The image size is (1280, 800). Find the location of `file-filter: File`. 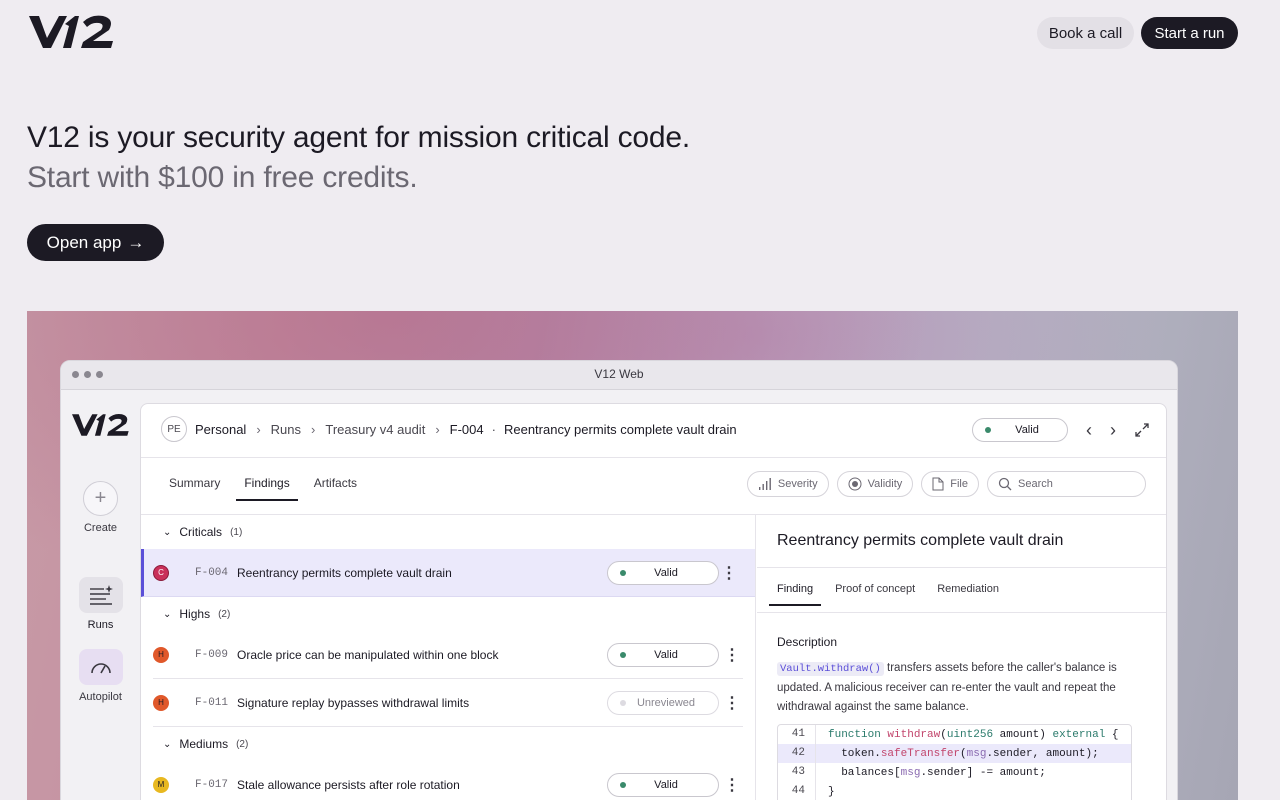

file-filter: File is located at coordinates (950, 484).